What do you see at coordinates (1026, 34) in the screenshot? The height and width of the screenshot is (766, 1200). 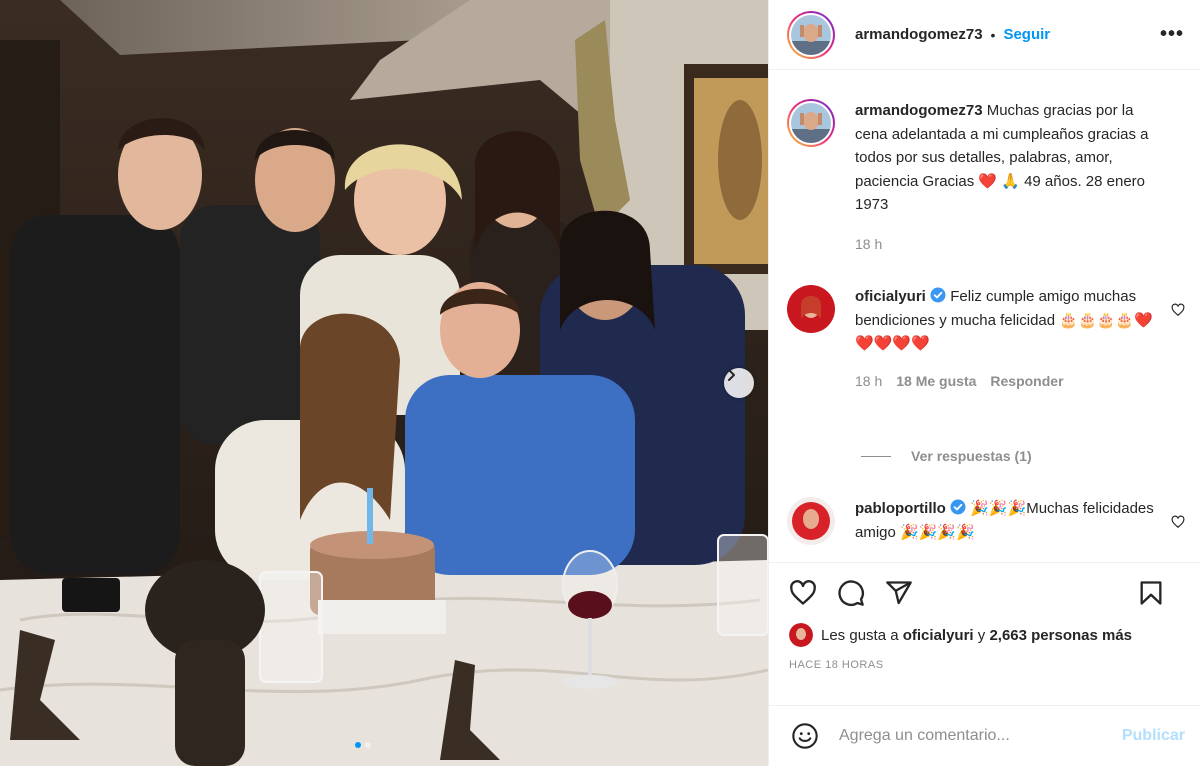 I see `follow-button: Seguir` at bounding box center [1026, 34].